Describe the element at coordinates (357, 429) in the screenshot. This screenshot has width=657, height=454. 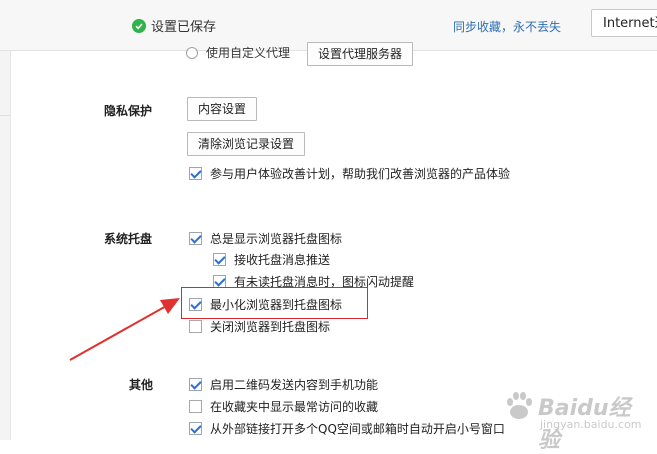
I see `other-option-label: 从外部链接打开多个QQ空间或邮箱时自动开启小号窗口` at that location.